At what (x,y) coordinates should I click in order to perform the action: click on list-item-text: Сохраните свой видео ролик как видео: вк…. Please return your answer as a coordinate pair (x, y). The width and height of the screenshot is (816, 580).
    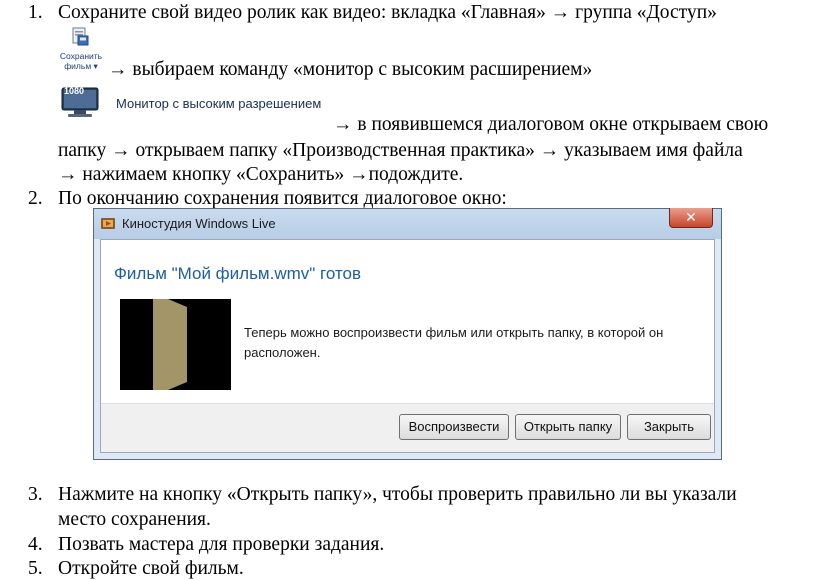
    Looking at the image, I should click on (387, 12).